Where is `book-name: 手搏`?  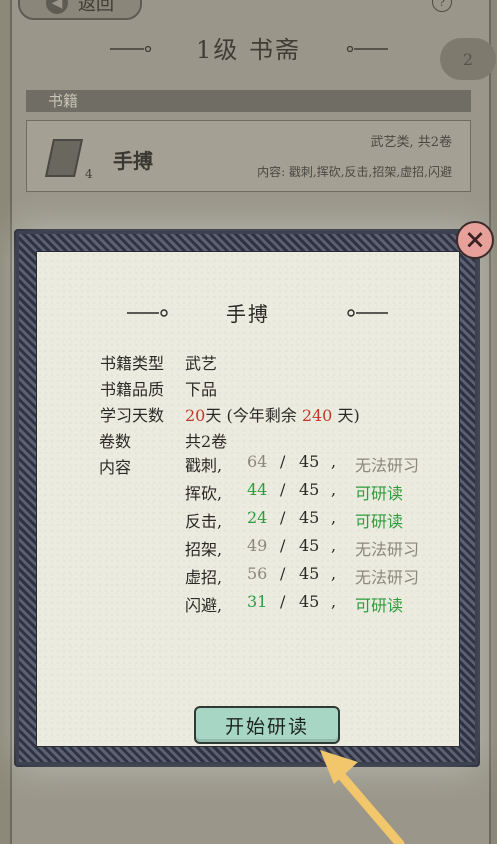 book-name: 手搏 is located at coordinates (133, 161).